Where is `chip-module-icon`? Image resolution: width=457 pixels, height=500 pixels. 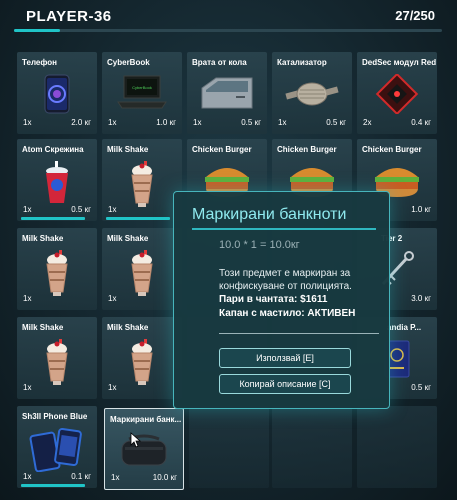 chip-module-icon is located at coordinates (397, 94).